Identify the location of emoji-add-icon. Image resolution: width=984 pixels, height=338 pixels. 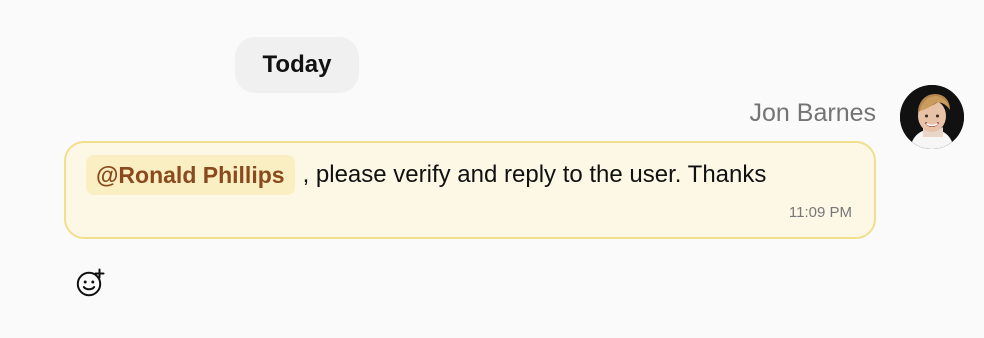
(90, 282).